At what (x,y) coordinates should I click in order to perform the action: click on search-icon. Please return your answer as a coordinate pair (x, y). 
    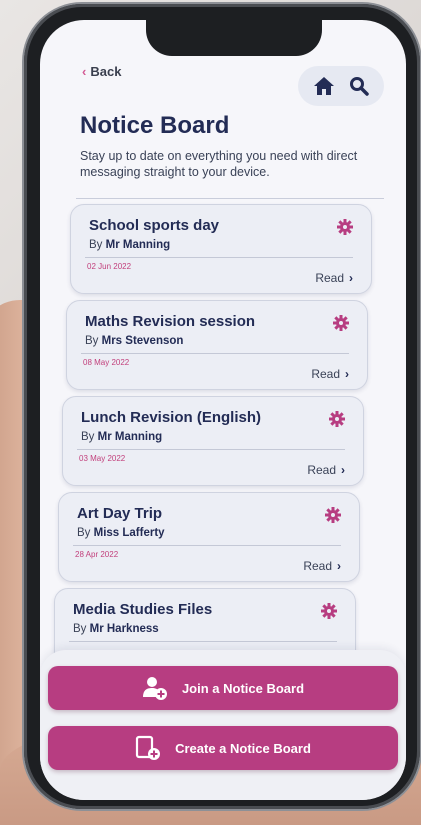
    Looking at the image, I should click on (359, 86).